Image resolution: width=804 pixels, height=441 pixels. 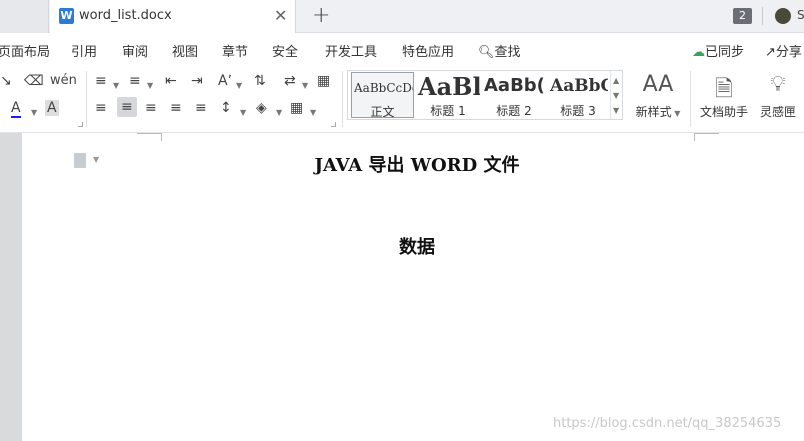 What do you see at coordinates (127, 107) in the screenshot?
I see `align-center-icon: ≡` at bounding box center [127, 107].